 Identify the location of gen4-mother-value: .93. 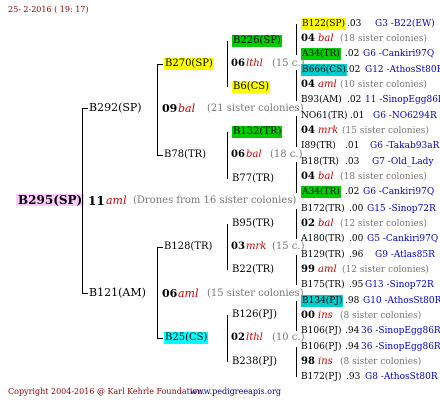
(353, 377).